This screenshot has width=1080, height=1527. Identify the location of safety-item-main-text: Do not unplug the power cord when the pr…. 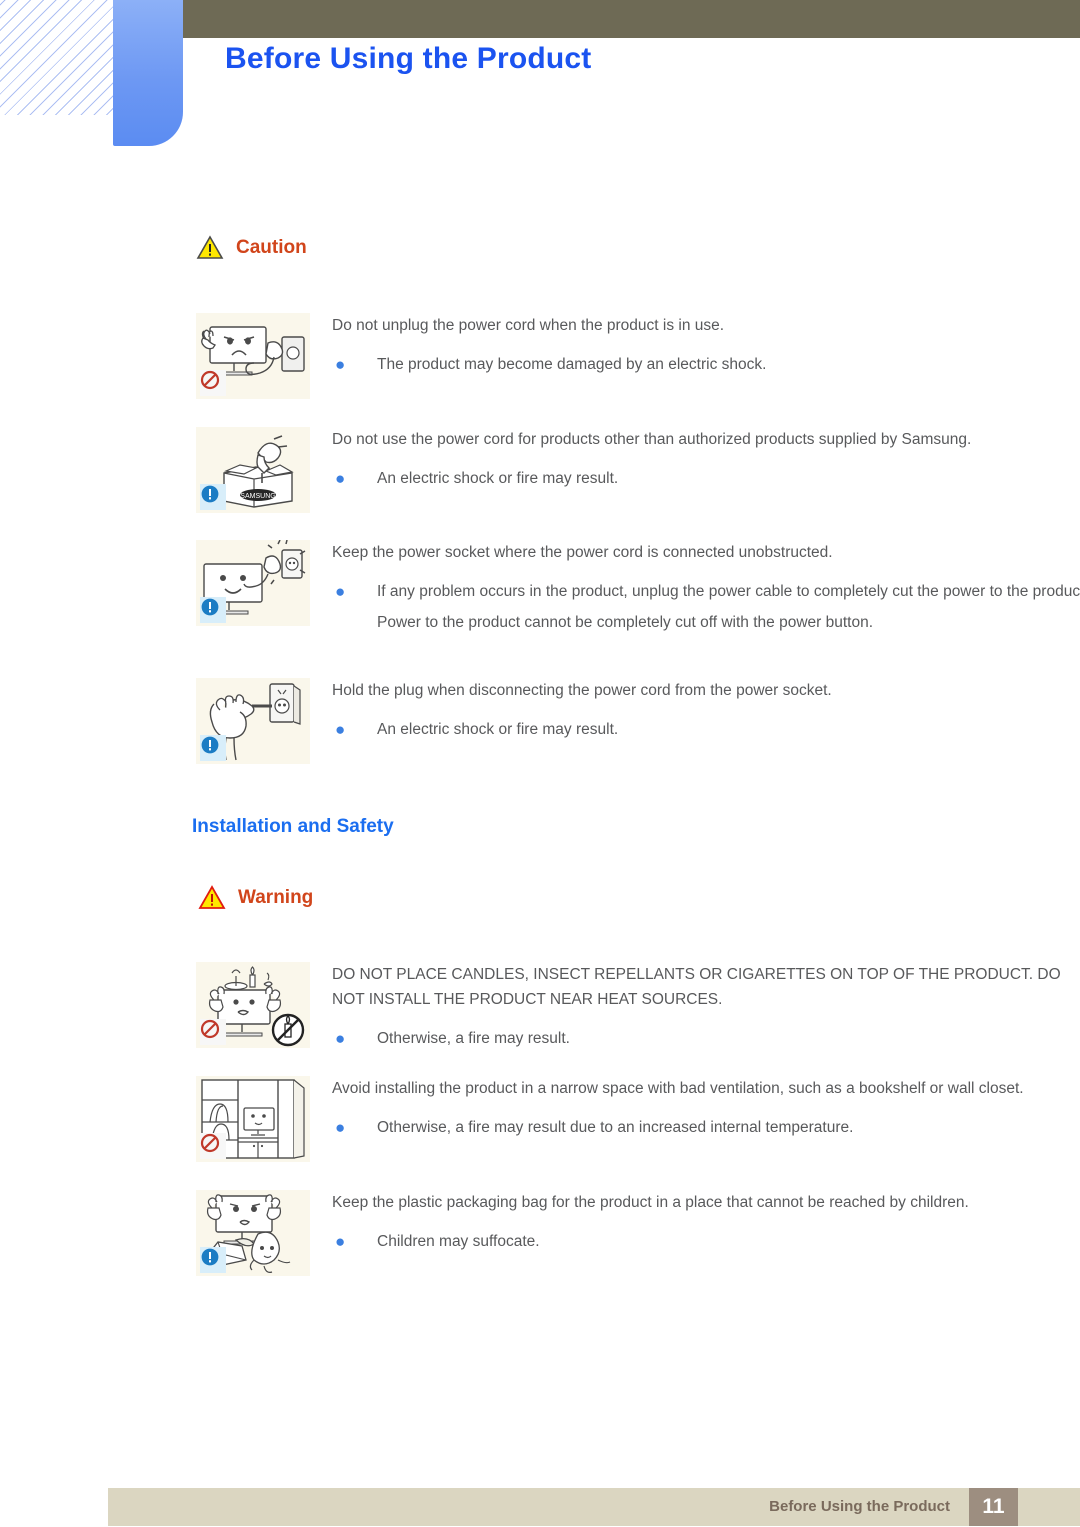
(528, 325).